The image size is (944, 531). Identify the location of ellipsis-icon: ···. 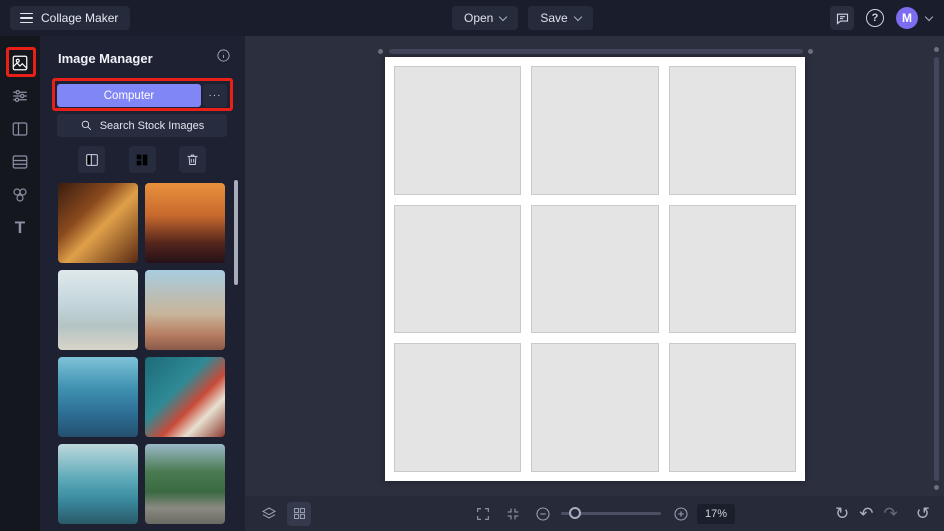
(215, 95).